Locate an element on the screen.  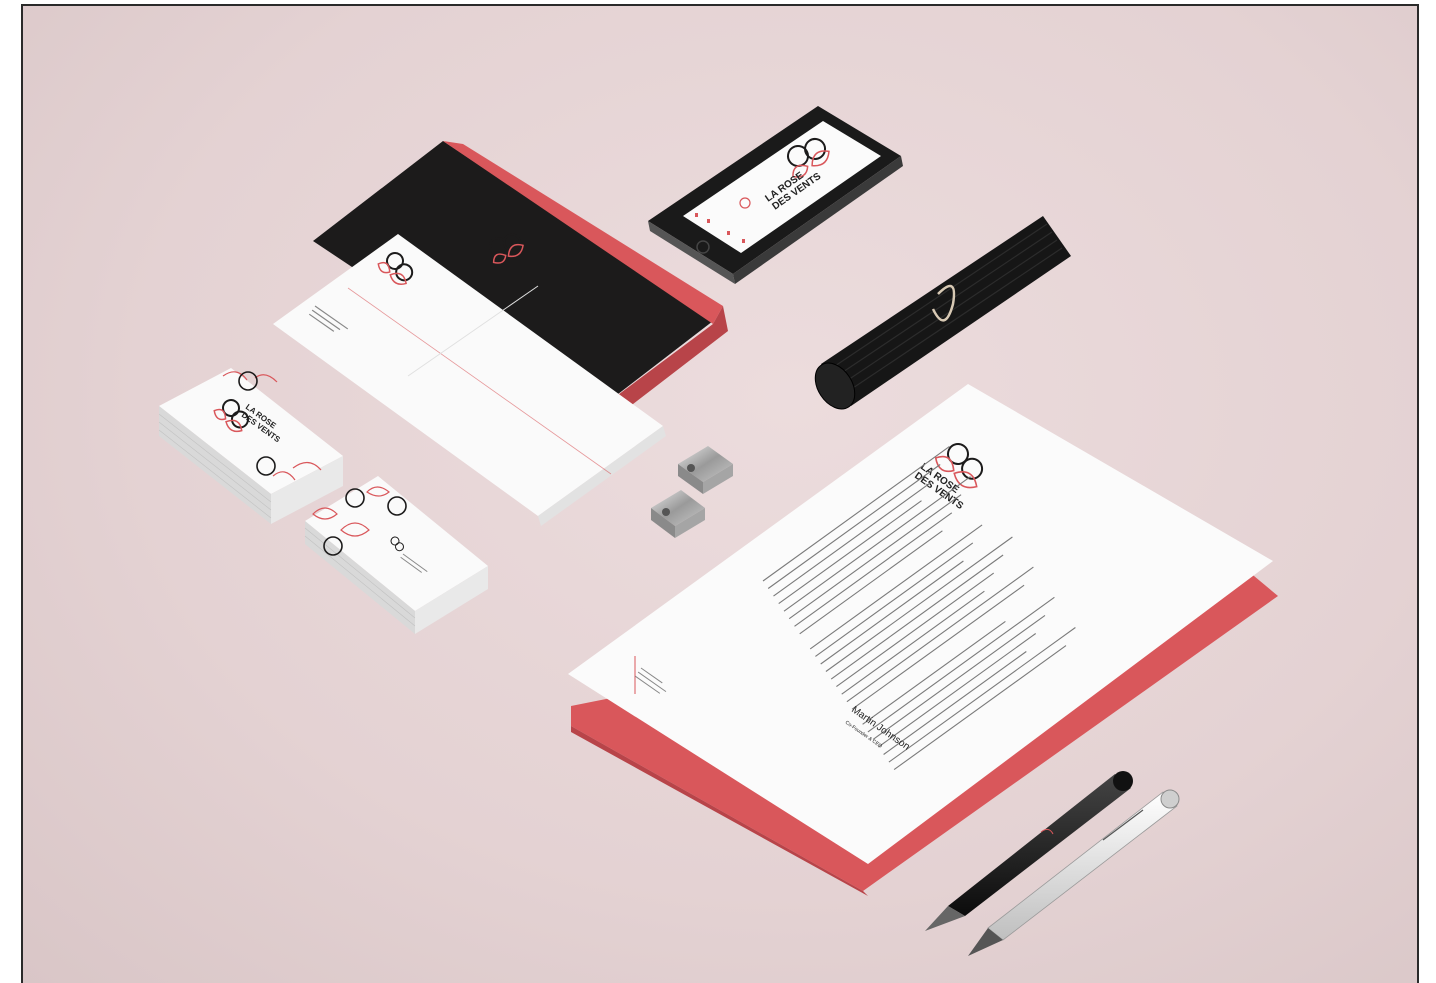
pencil-bundle is located at coordinates (942, 313).